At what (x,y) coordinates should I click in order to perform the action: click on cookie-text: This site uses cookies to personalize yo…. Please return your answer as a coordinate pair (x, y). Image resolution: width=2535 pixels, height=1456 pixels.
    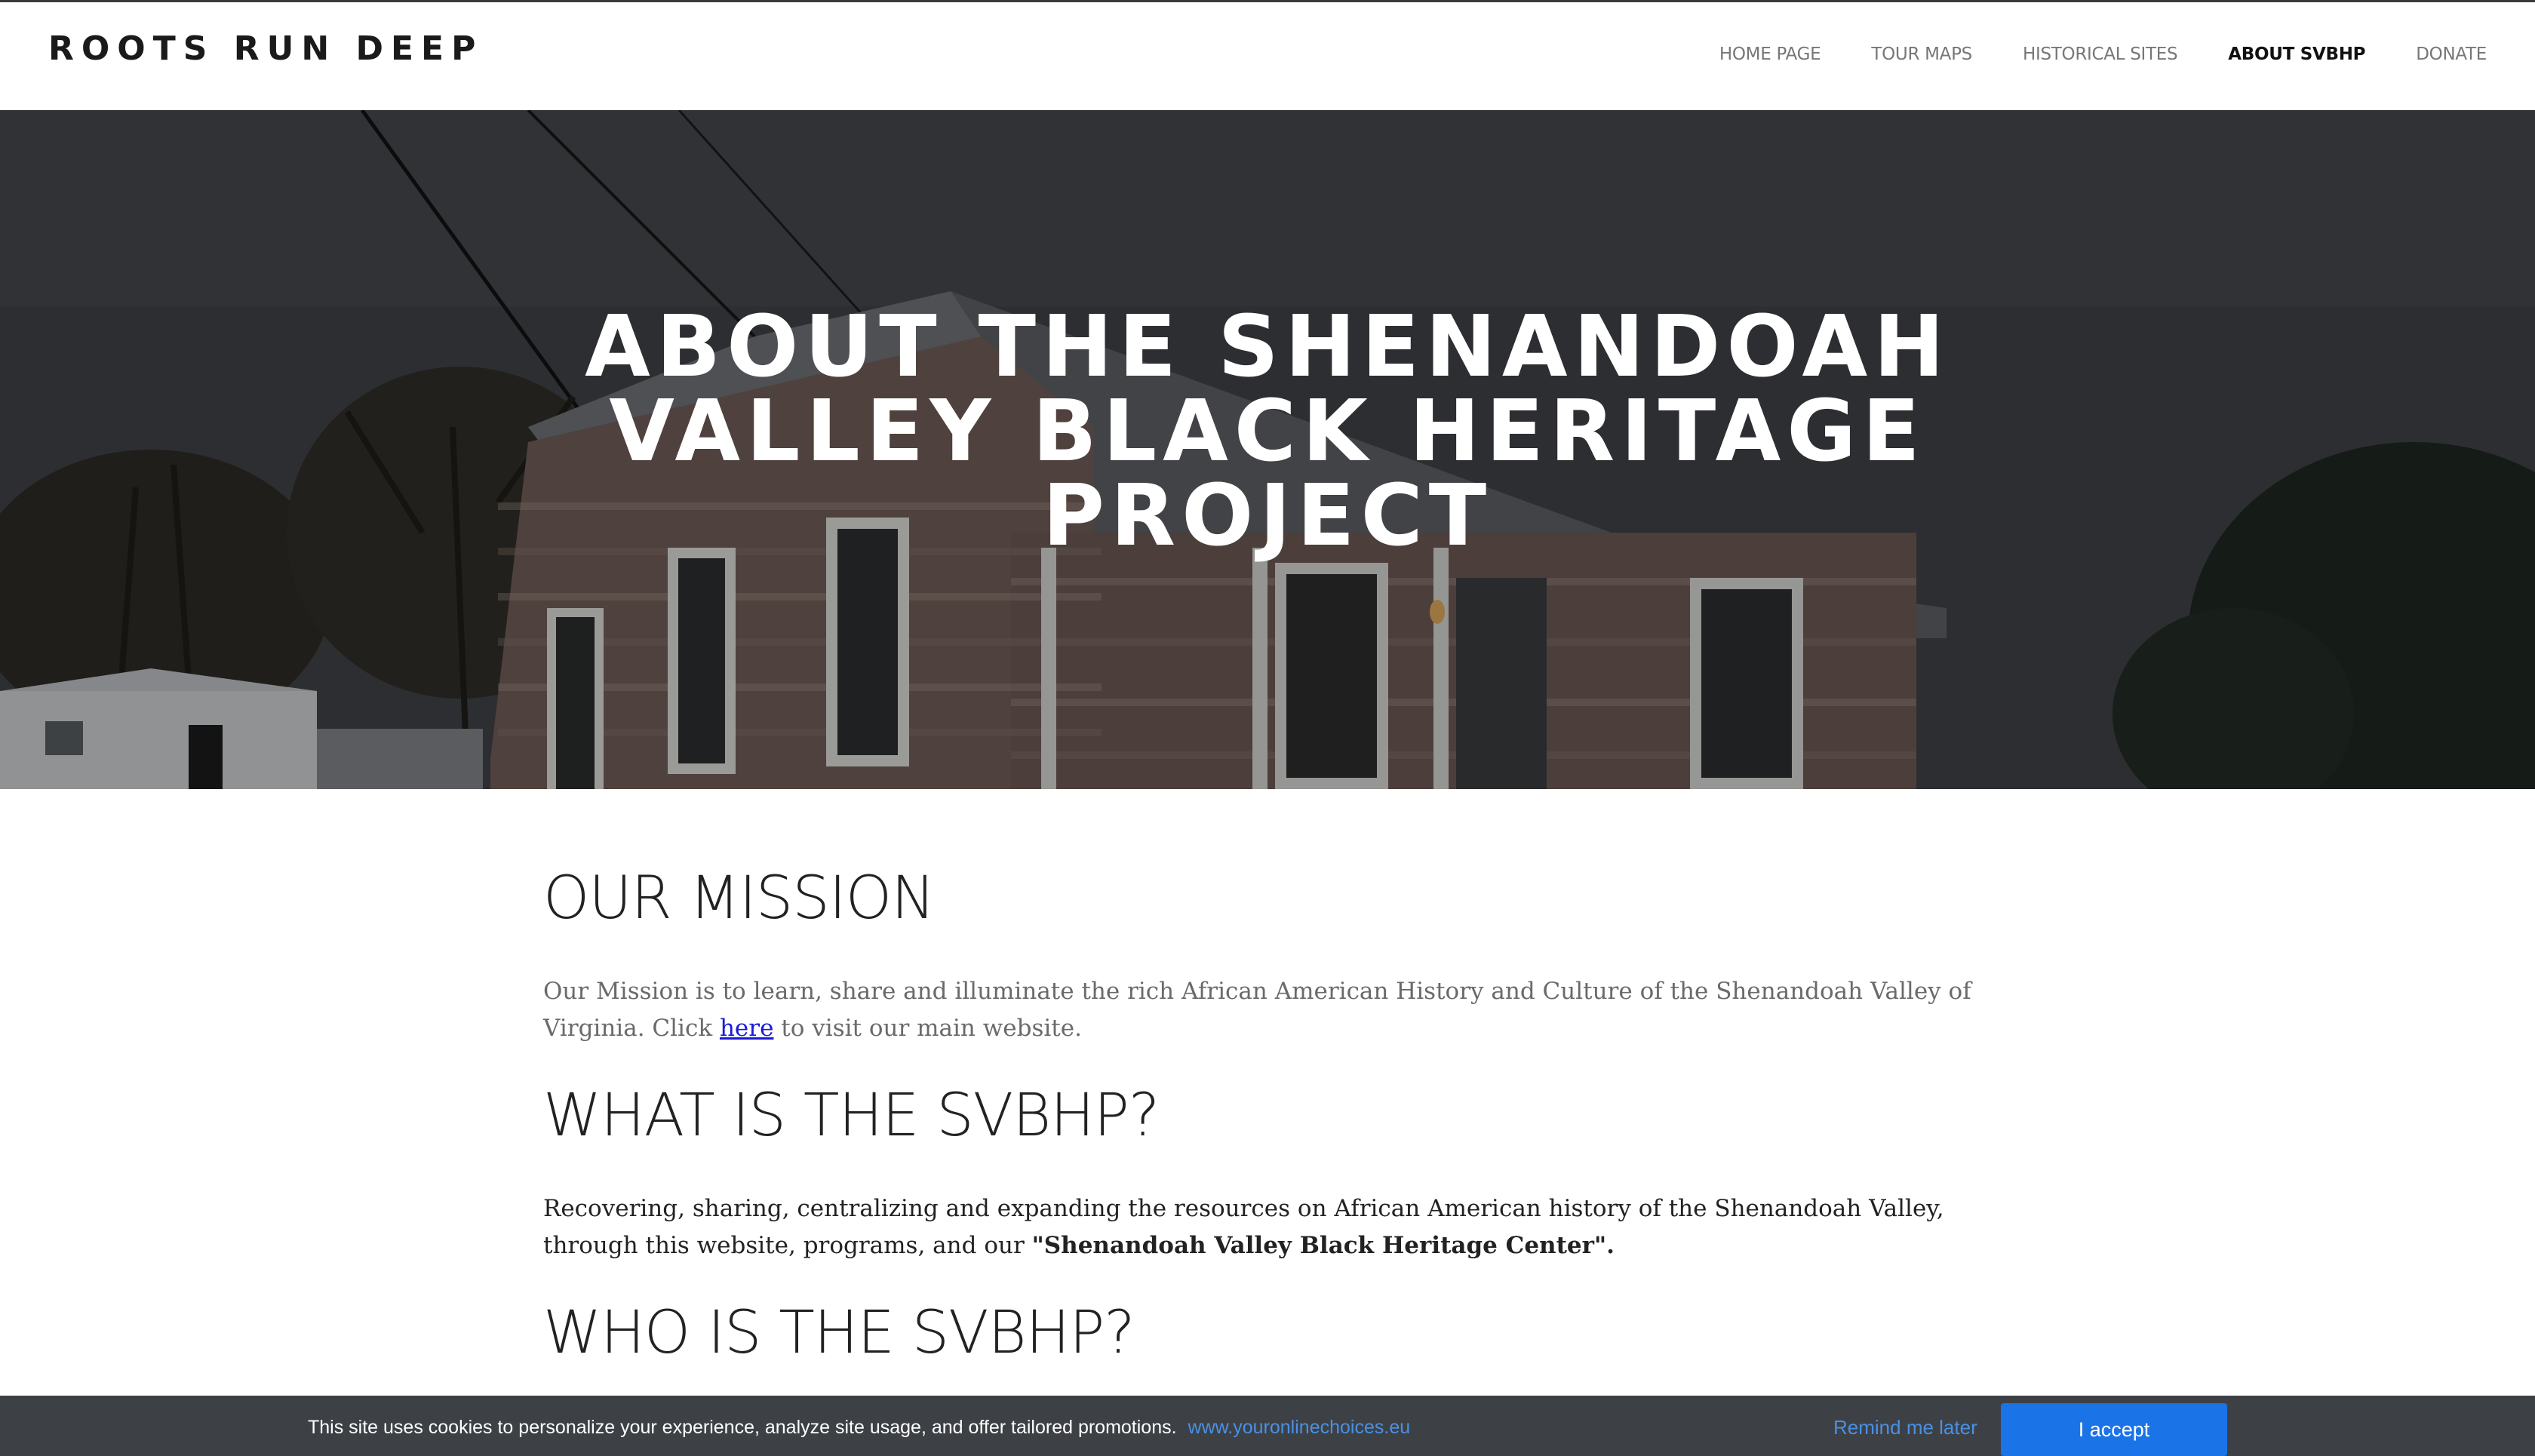
    Looking at the image, I should click on (743, 1427).